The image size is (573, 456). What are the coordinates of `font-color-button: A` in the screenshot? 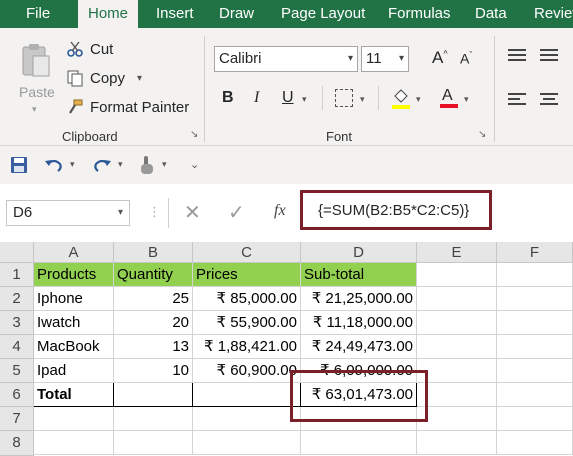 It's located at (449, 97).